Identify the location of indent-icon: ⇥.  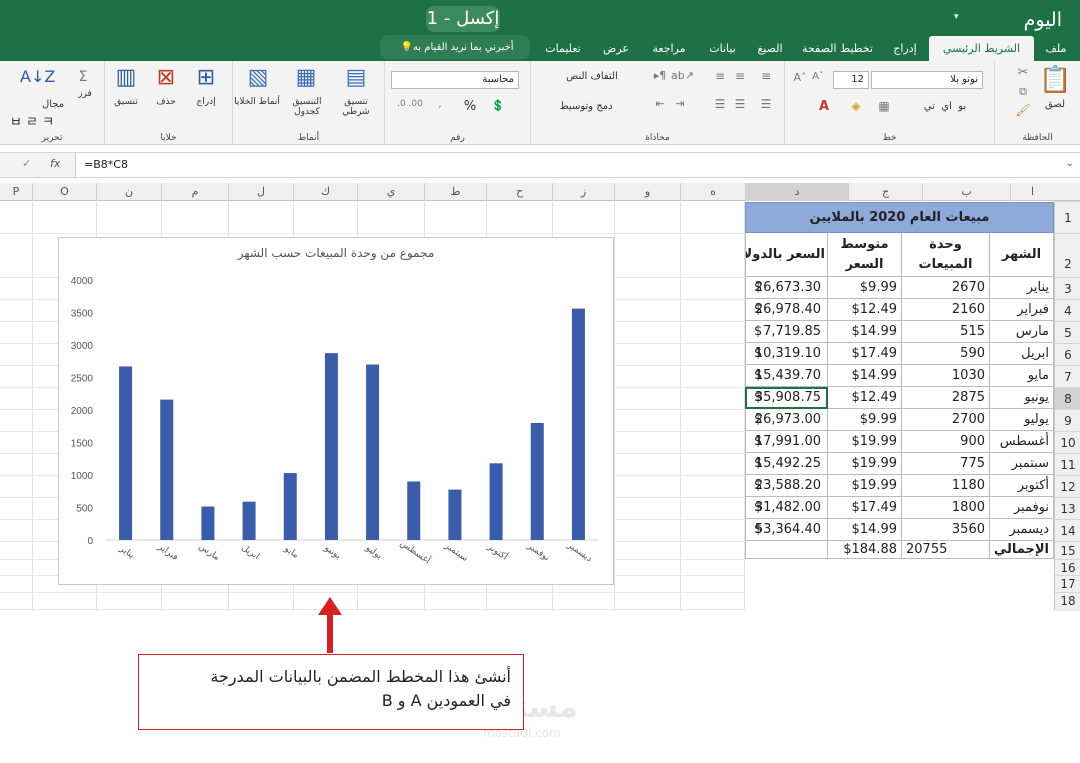
(680, 103).